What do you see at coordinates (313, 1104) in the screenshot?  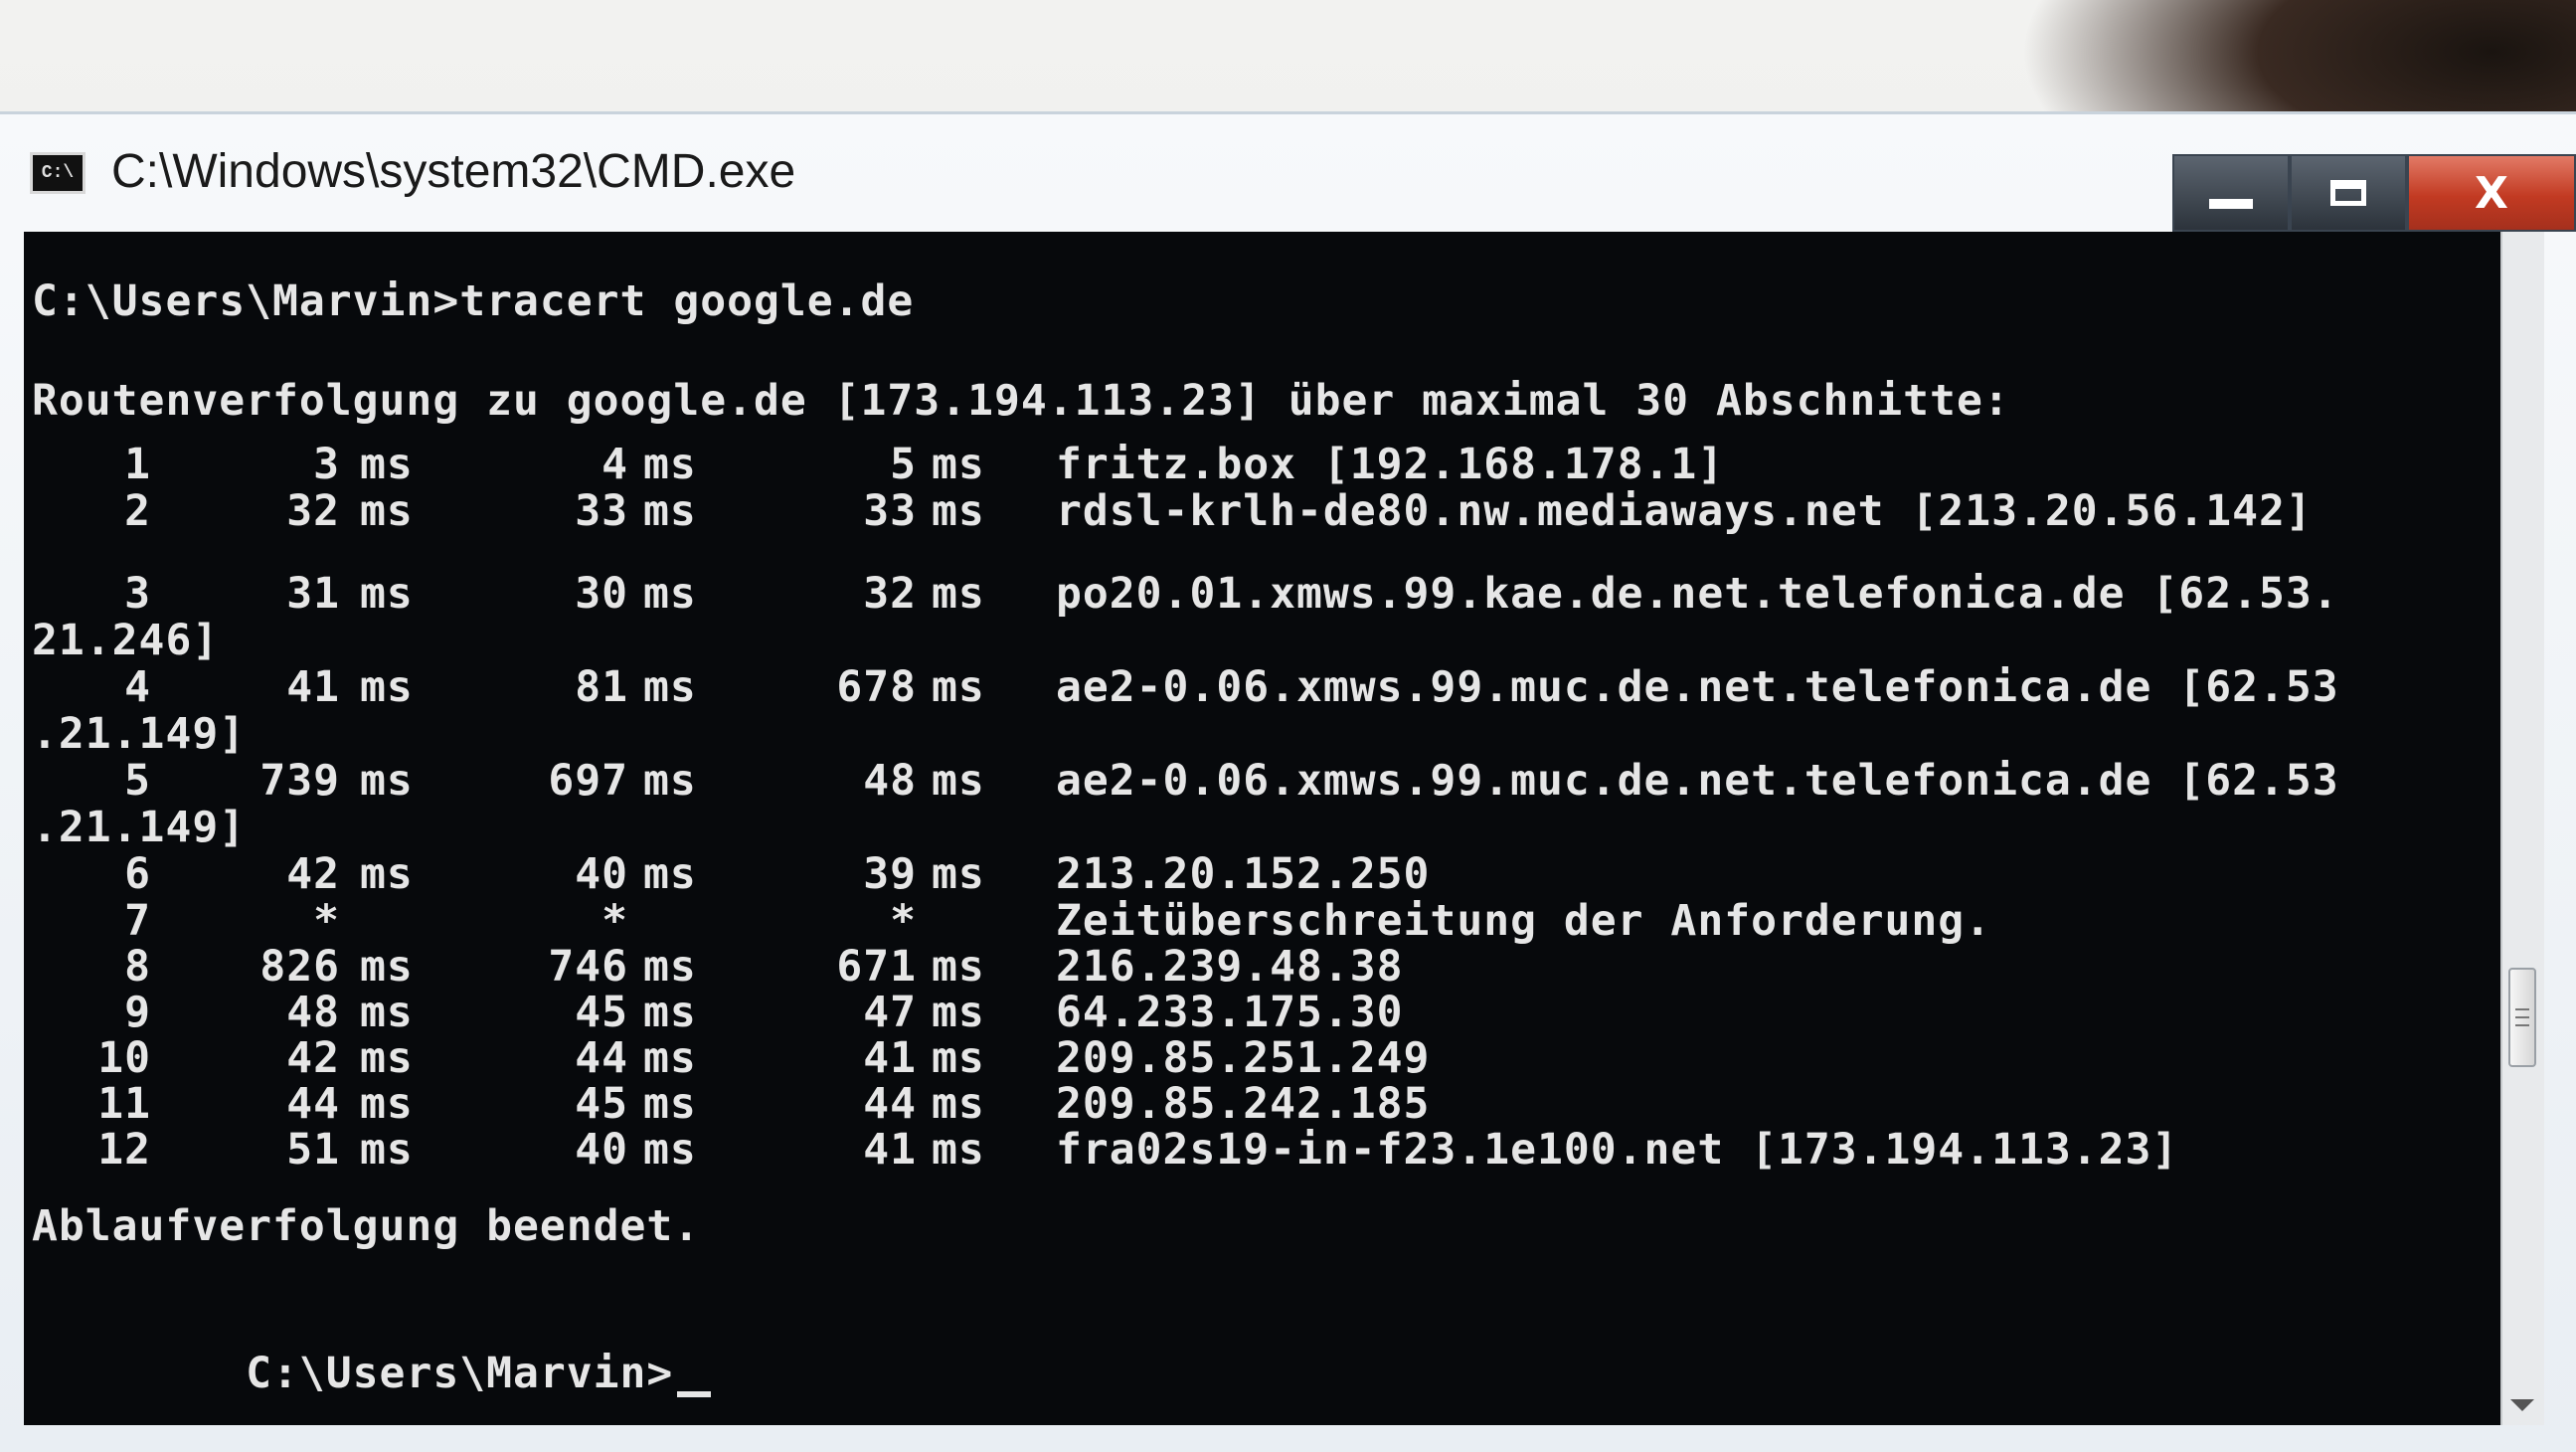 I see `rtt-1: 44` at bounding box center [313, 1104].